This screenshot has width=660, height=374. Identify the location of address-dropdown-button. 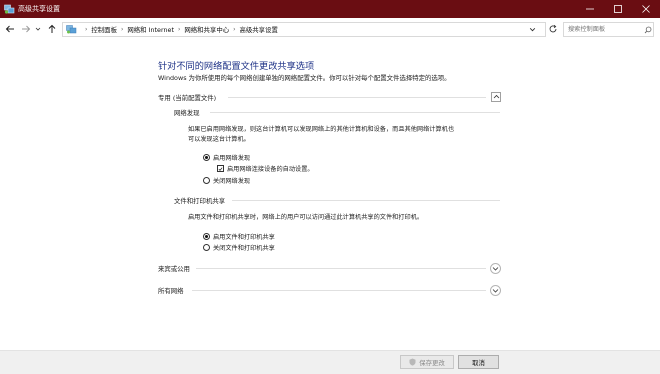
(532, 30).